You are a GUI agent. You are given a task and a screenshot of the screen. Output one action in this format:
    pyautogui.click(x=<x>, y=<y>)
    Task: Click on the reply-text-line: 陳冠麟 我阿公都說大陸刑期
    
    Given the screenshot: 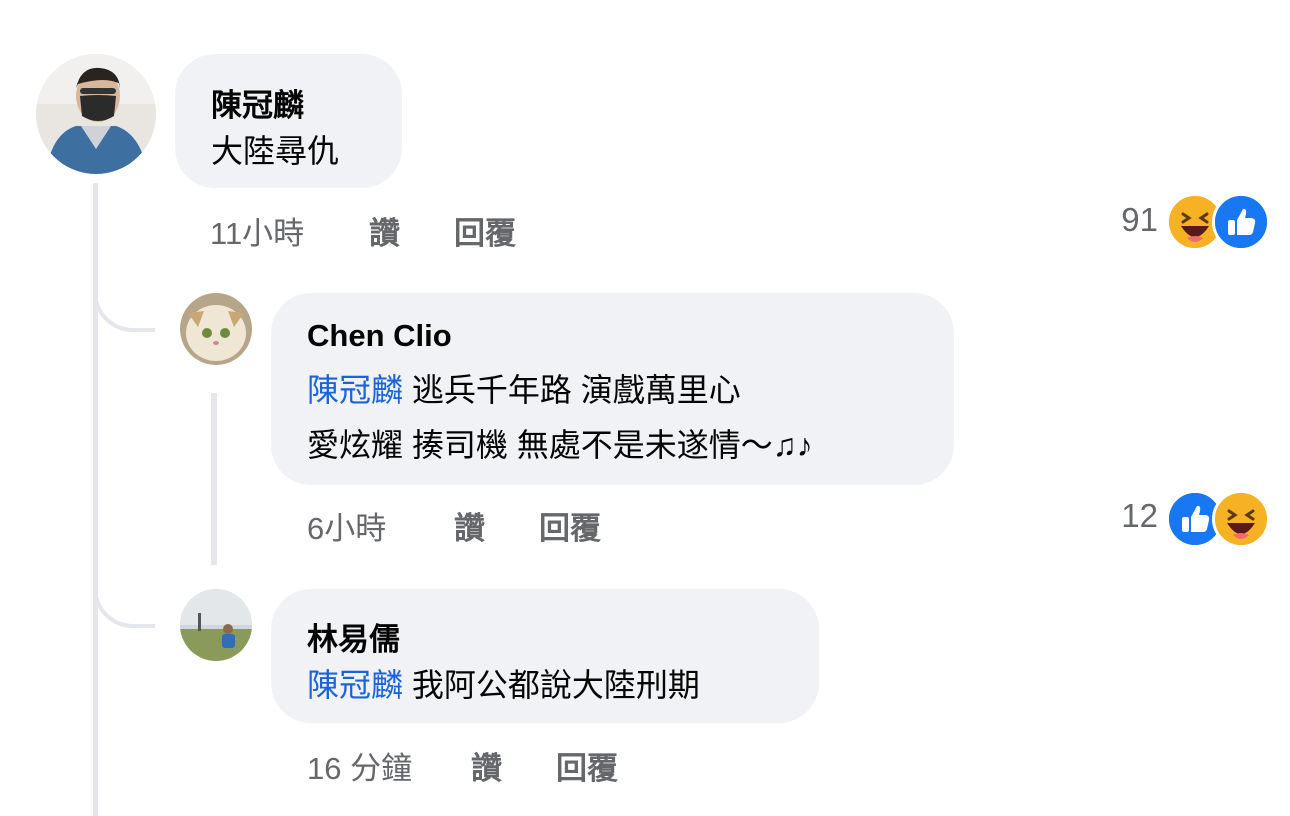 What is the action you would take?
    pyautogui.click(x=503, y=683)
    